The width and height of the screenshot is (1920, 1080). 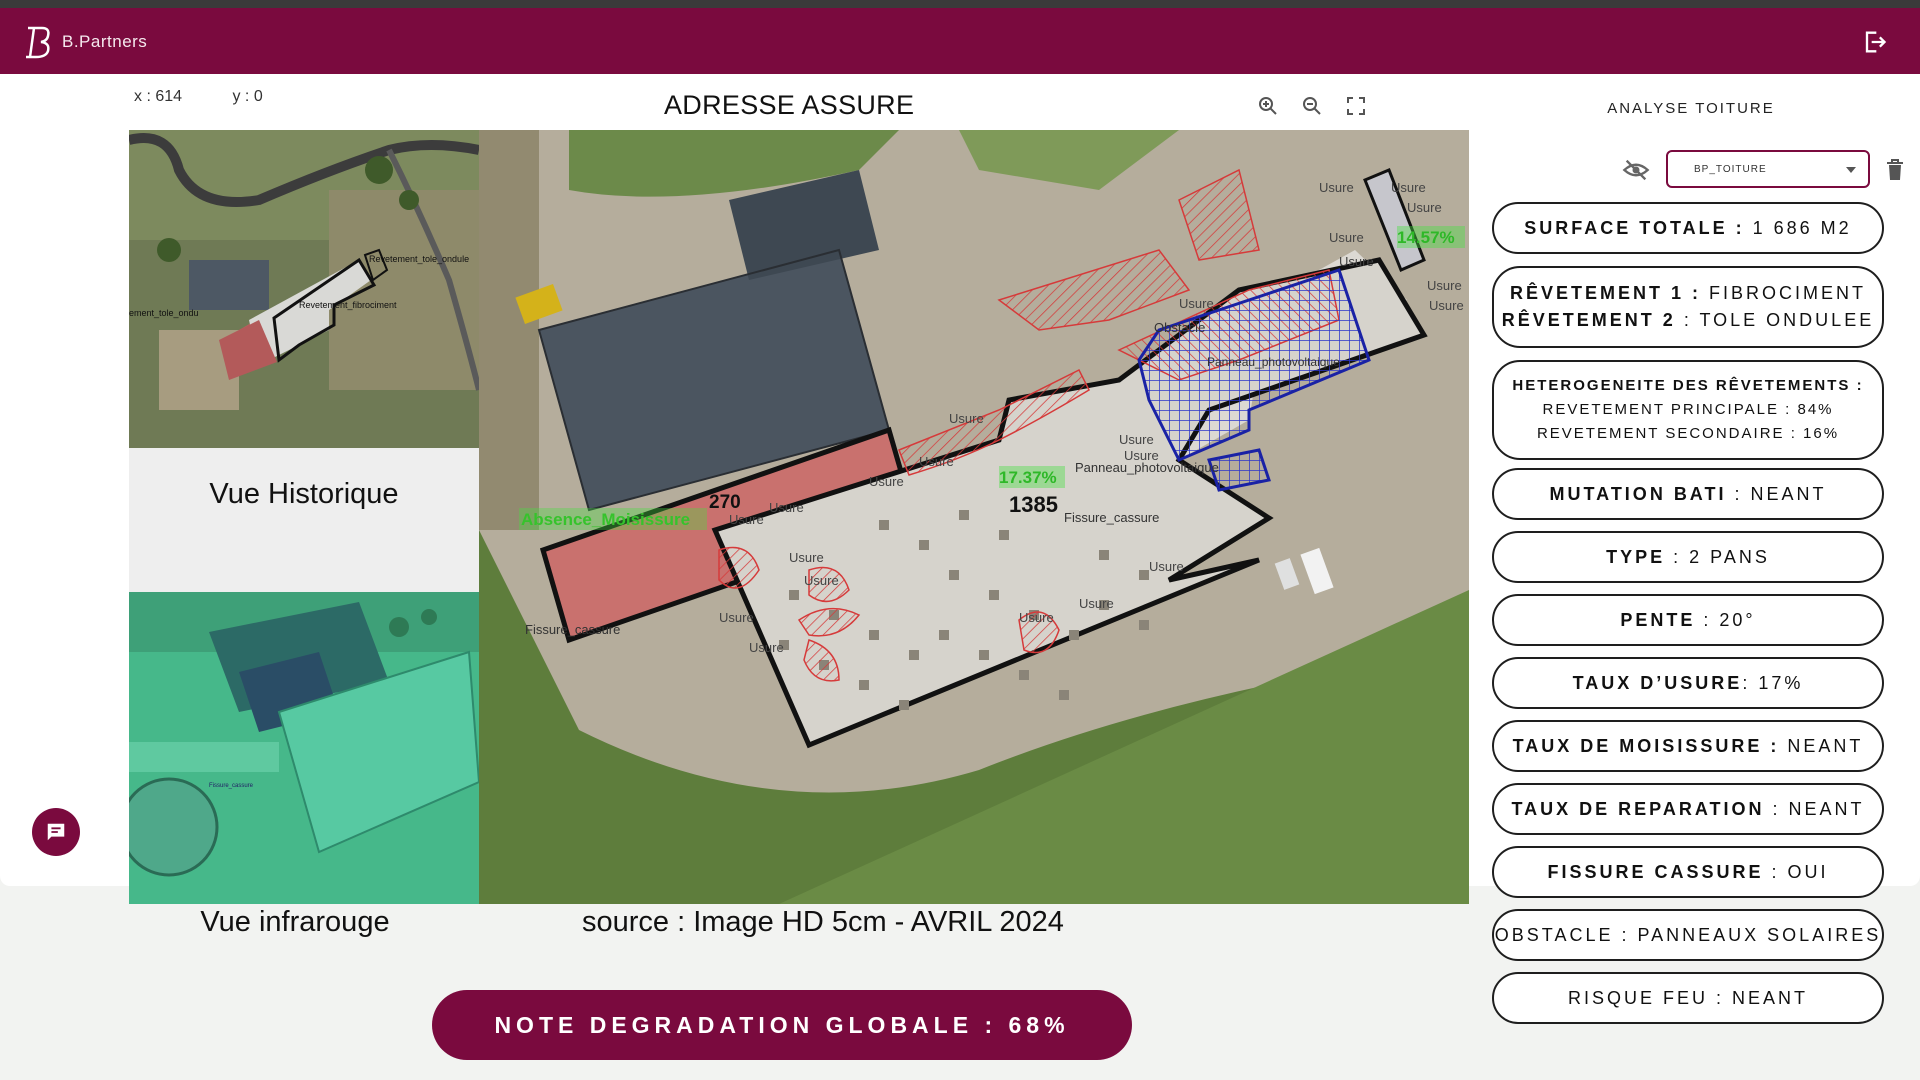 I want to click on stat-revetement2-value: : TOLE ONDULEE, so click(x=1775, y=320).